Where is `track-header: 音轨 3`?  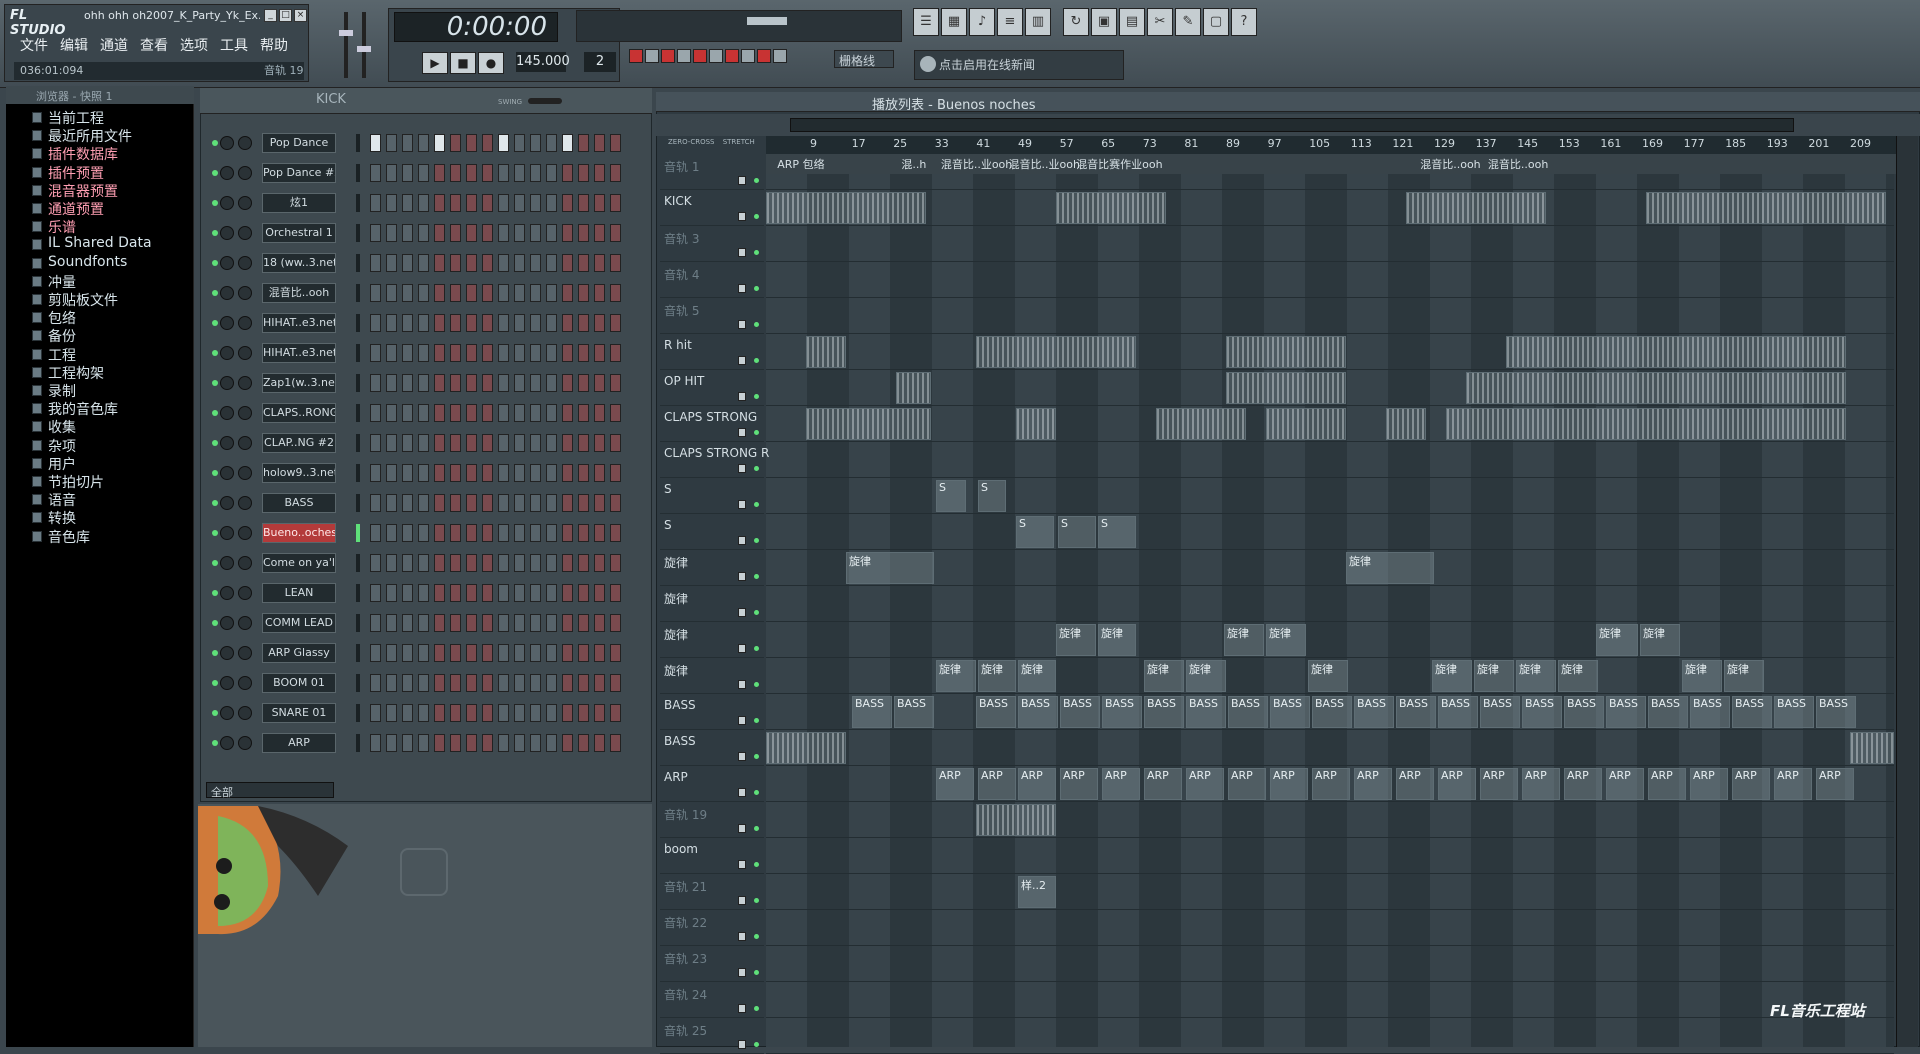 track-header: 音轨 3 is located at coordinates (712, 244).